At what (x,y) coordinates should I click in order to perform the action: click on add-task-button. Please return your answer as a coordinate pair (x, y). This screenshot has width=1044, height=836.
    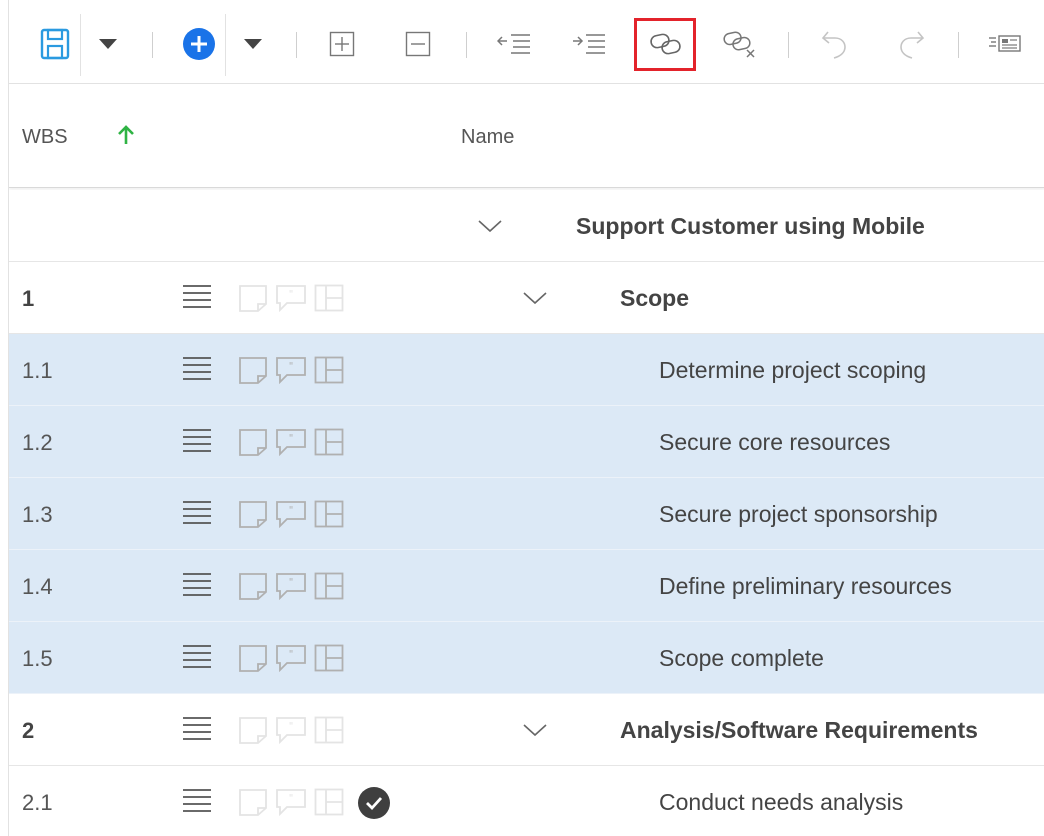
    Looking at the image, I should click on (199, 44).